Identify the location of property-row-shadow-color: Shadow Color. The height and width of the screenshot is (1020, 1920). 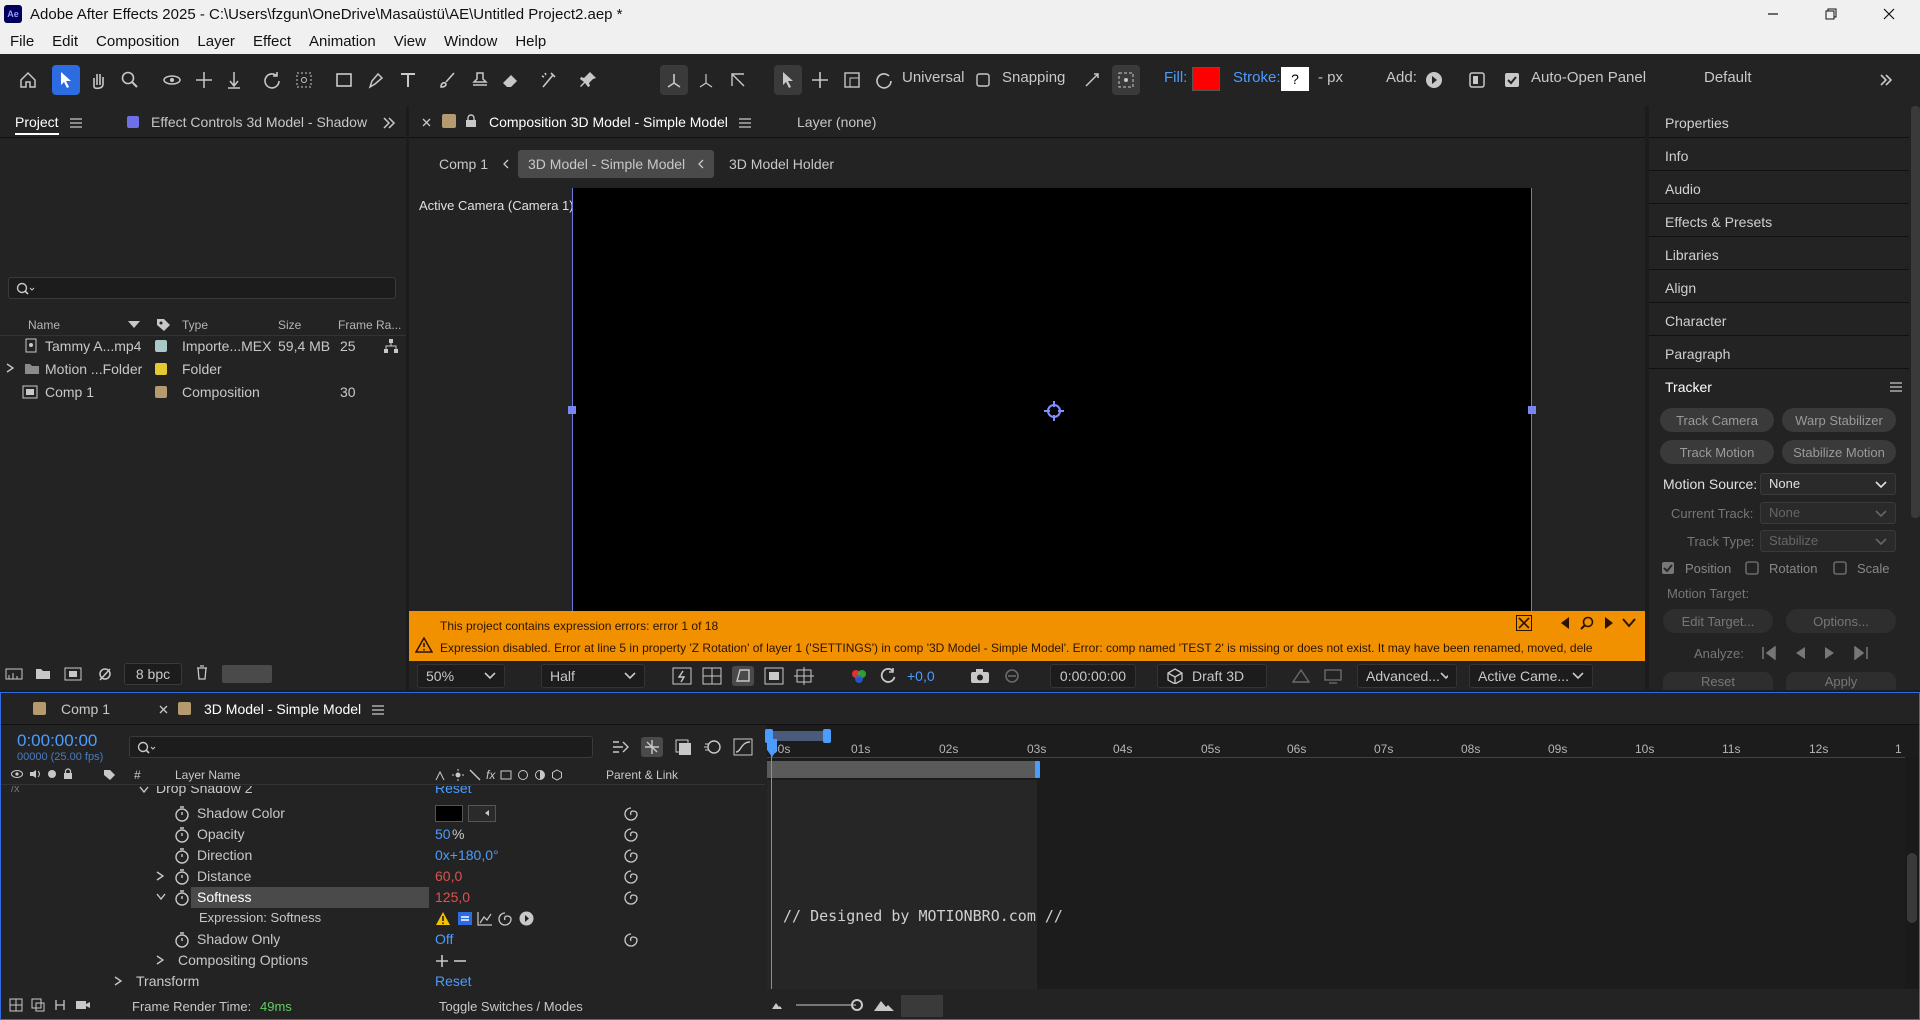
(383, 813).